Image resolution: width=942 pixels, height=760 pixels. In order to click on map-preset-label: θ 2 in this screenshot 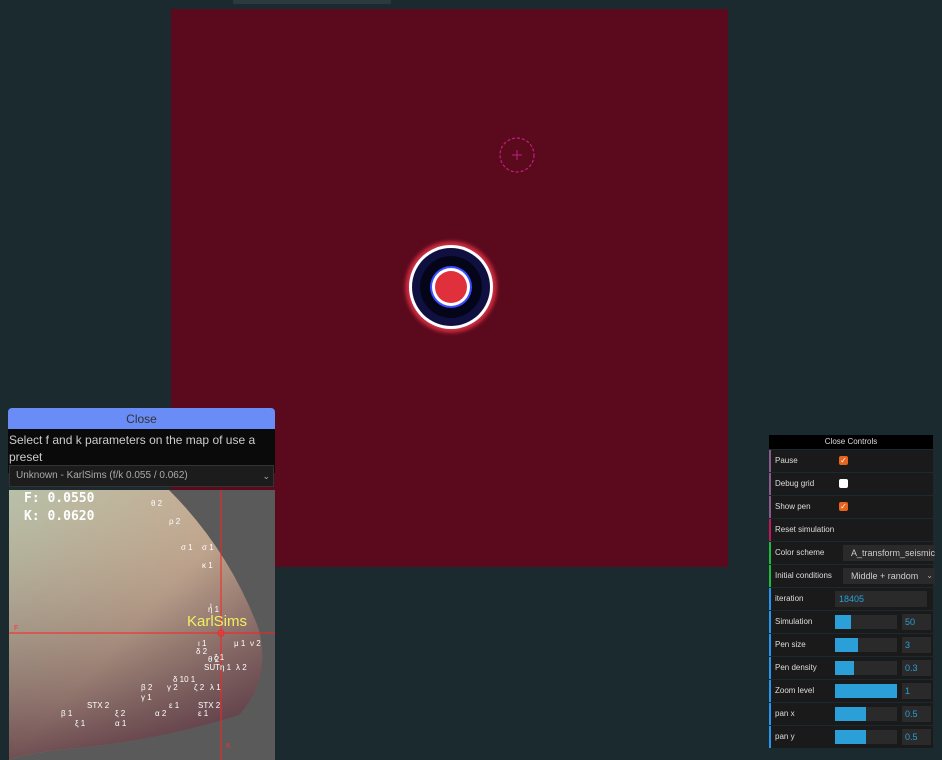, I will do `click(156, 503)`.